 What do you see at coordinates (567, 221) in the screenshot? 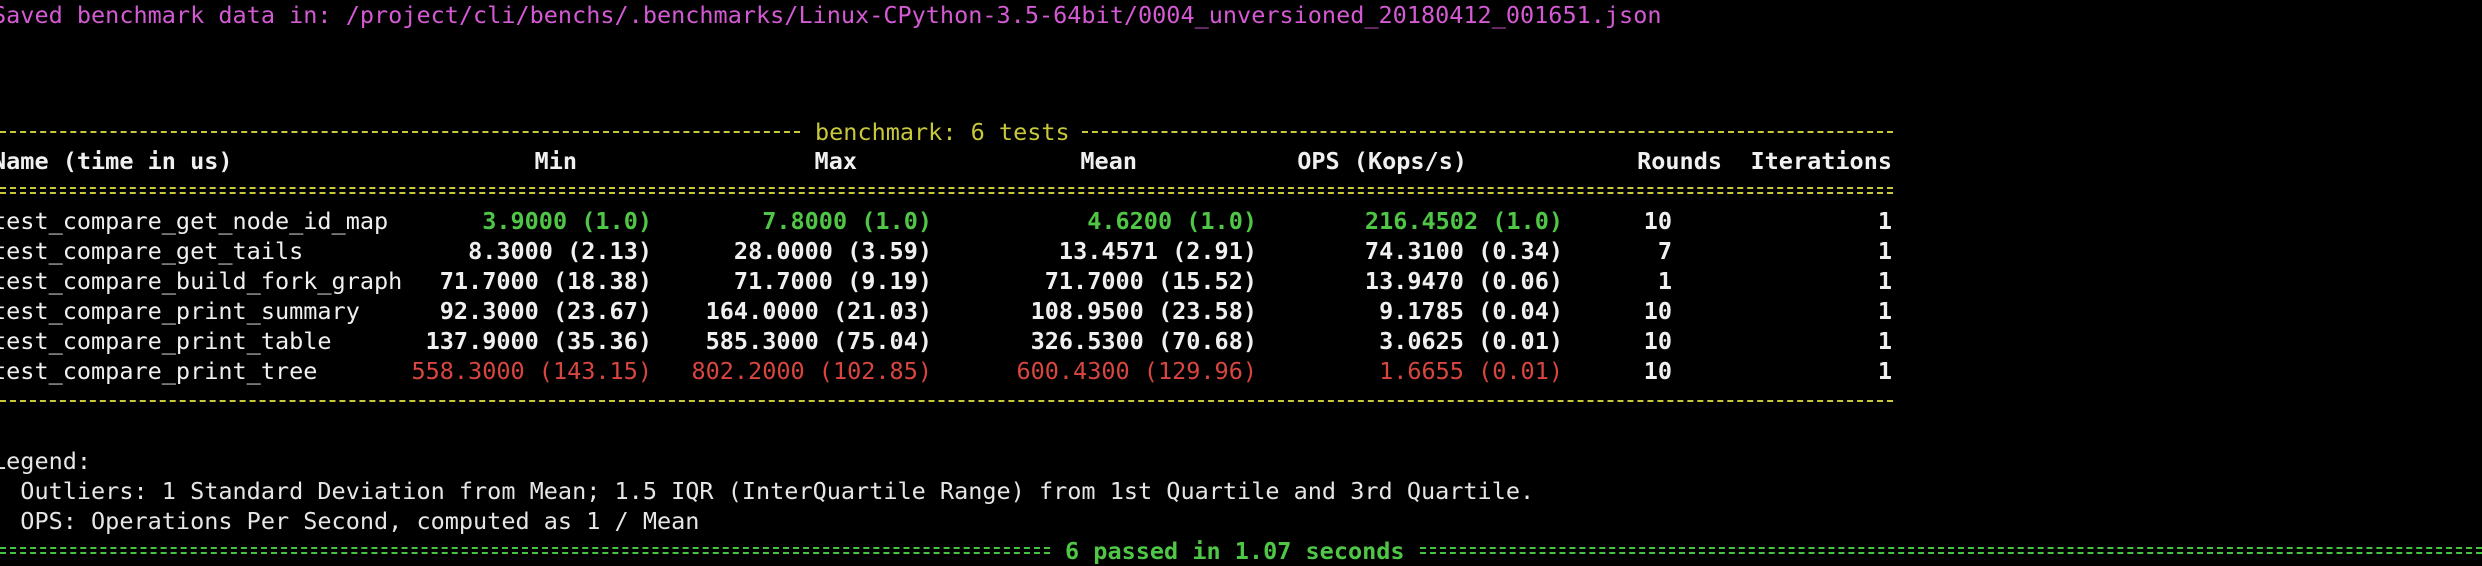
I see `cell-min: 3.9000 (1.0)` at bounding box center [567, 221].